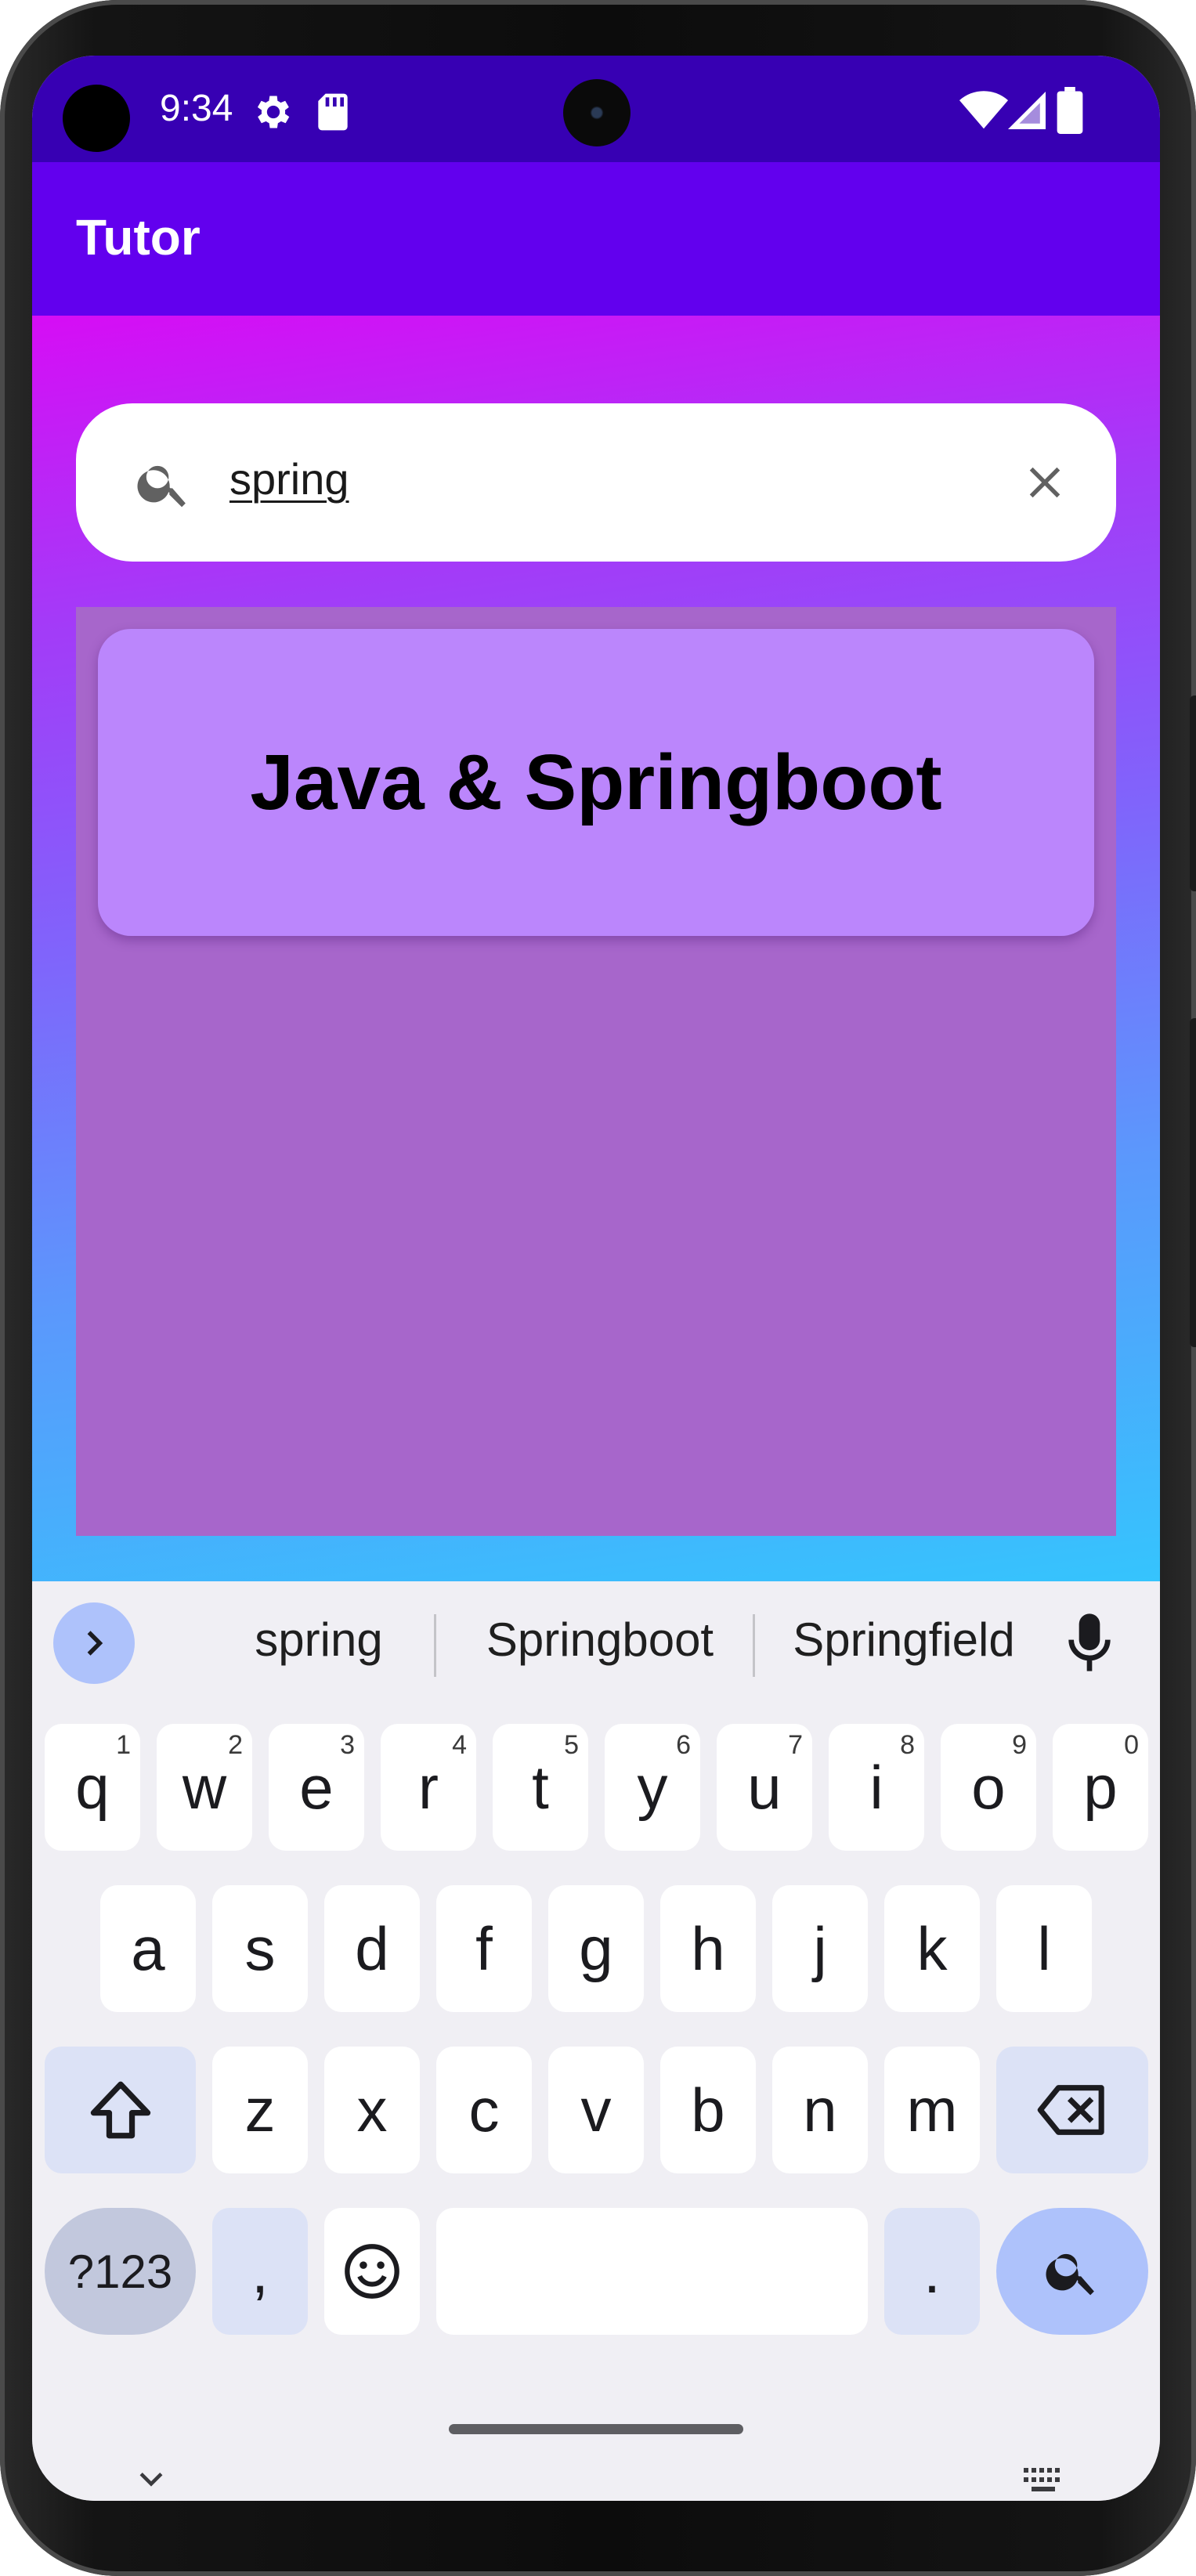  Describe the element at coordinates (204, 1787) in the screenshot. I see `key-w: w2` at that location.